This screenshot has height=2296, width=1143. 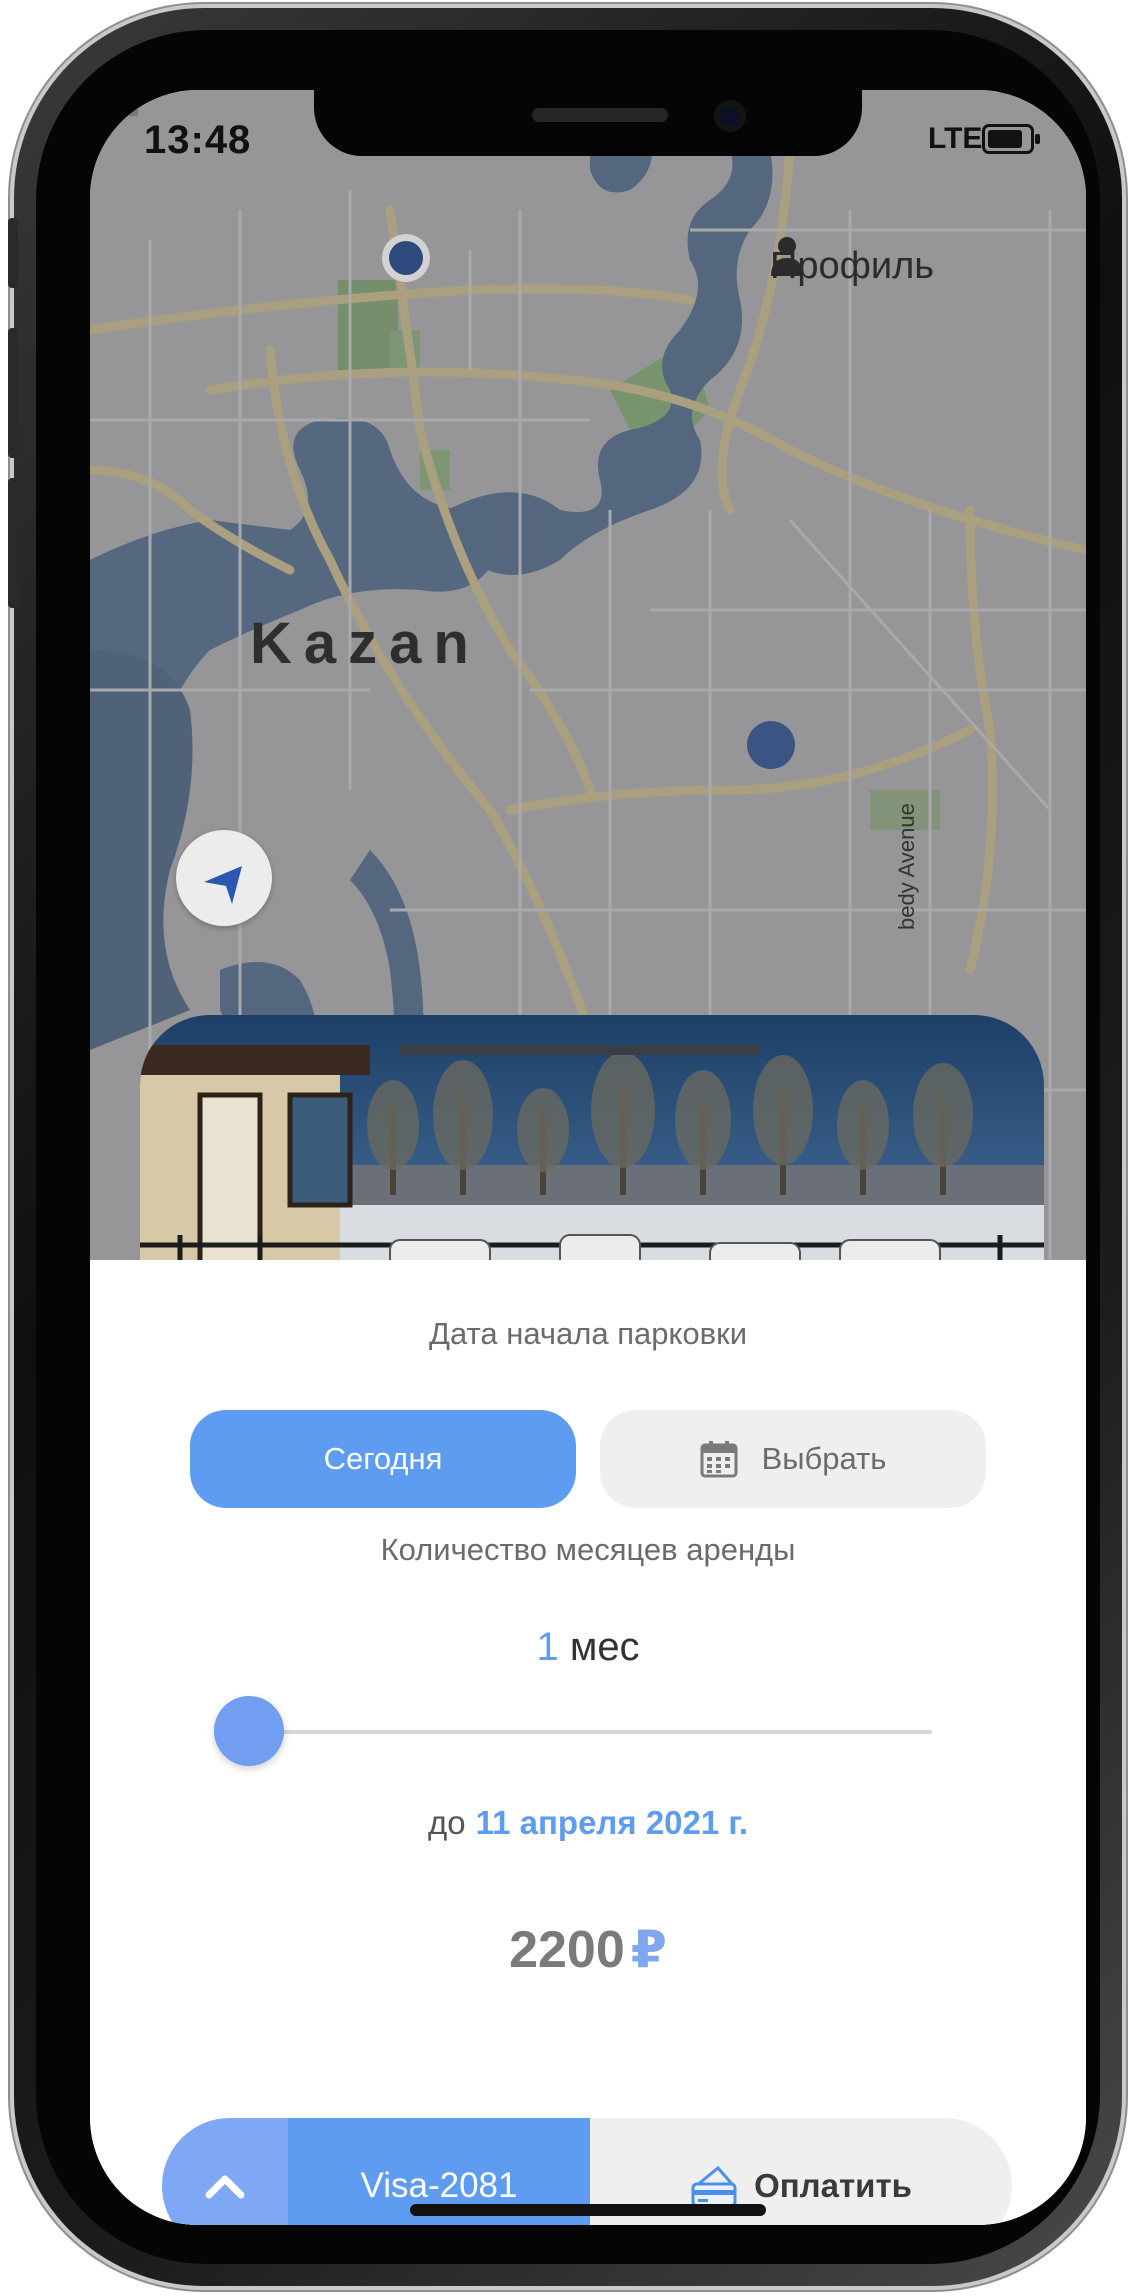 What do you see at coordinates (567, 1950) in the screenshot?
I see `price-value: 2200` at bounding box center [567, 1950].